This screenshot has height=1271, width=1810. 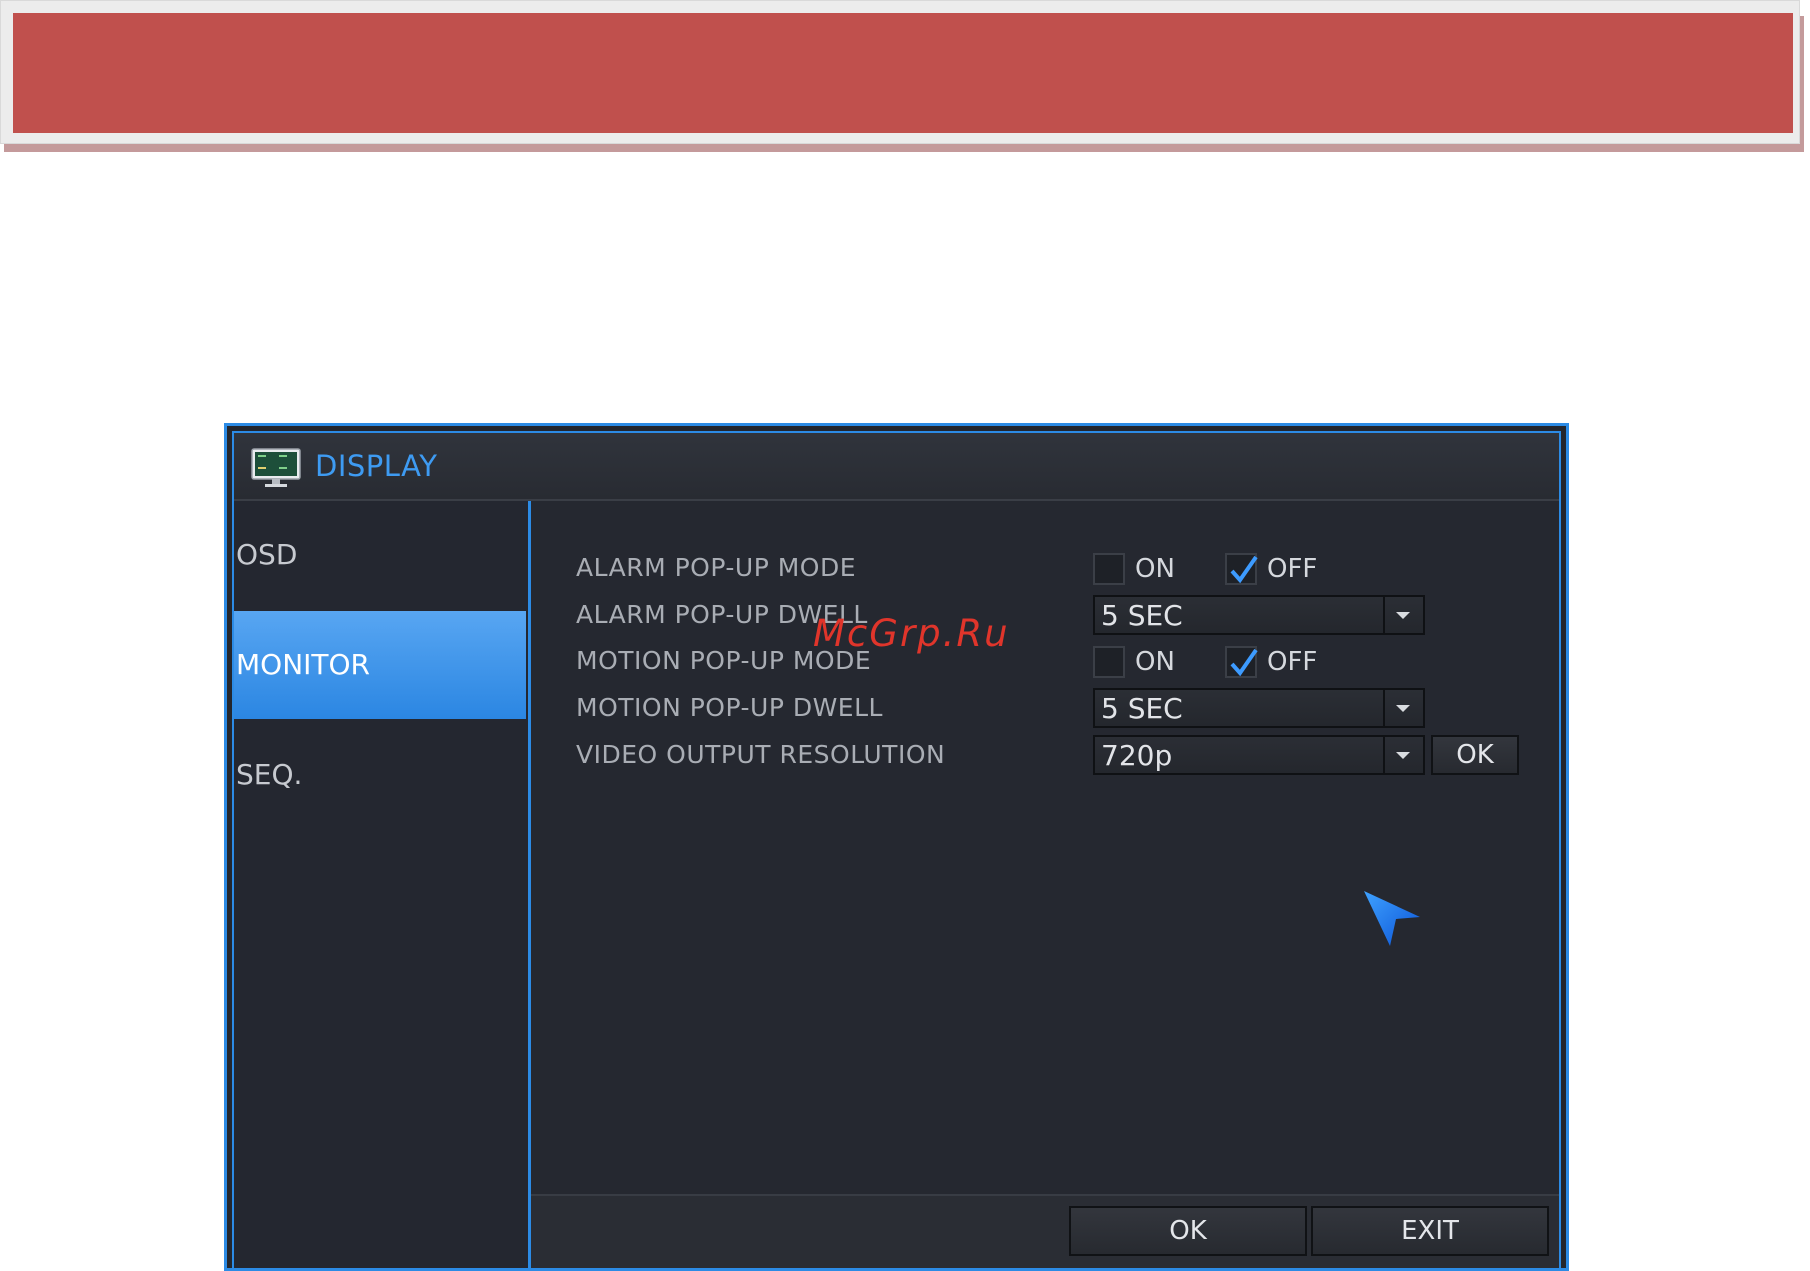 I want to click on motion-popup-on-checkbox, so click(x=1109, y=662).